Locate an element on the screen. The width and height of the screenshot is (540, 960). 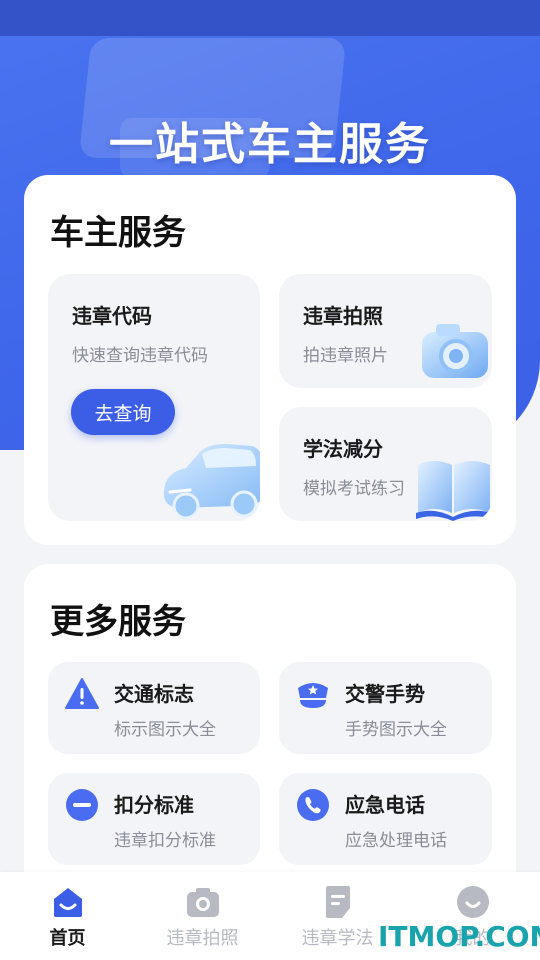
violation-photo-subtitle: 拍违章照片 is located at coordinates (345, 356).